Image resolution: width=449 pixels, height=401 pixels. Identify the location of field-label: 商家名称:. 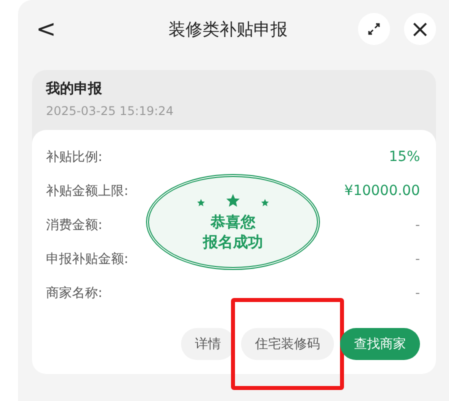
(74, 293).